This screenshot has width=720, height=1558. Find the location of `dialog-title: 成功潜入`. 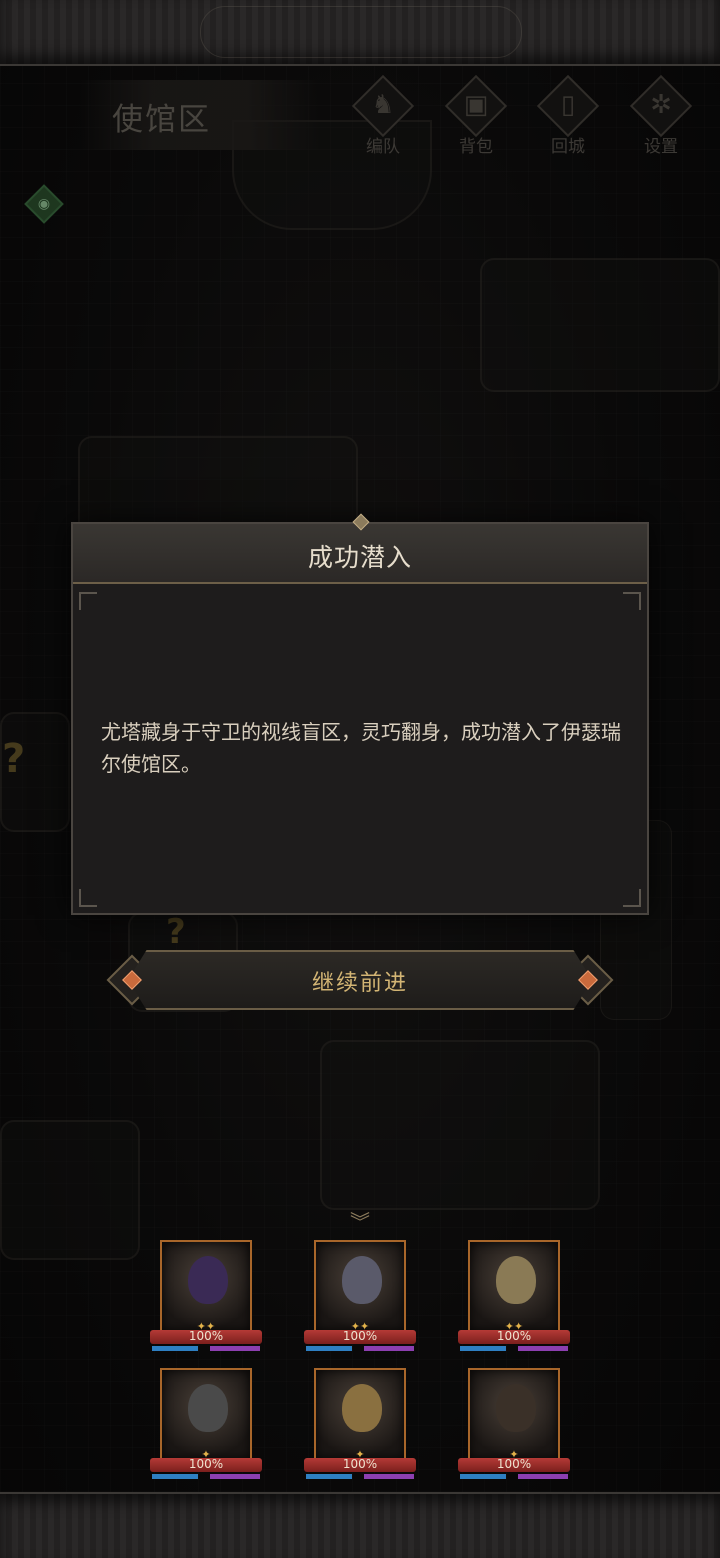

dialog-title: 成功潜入 is located at coordinates (359, 557).